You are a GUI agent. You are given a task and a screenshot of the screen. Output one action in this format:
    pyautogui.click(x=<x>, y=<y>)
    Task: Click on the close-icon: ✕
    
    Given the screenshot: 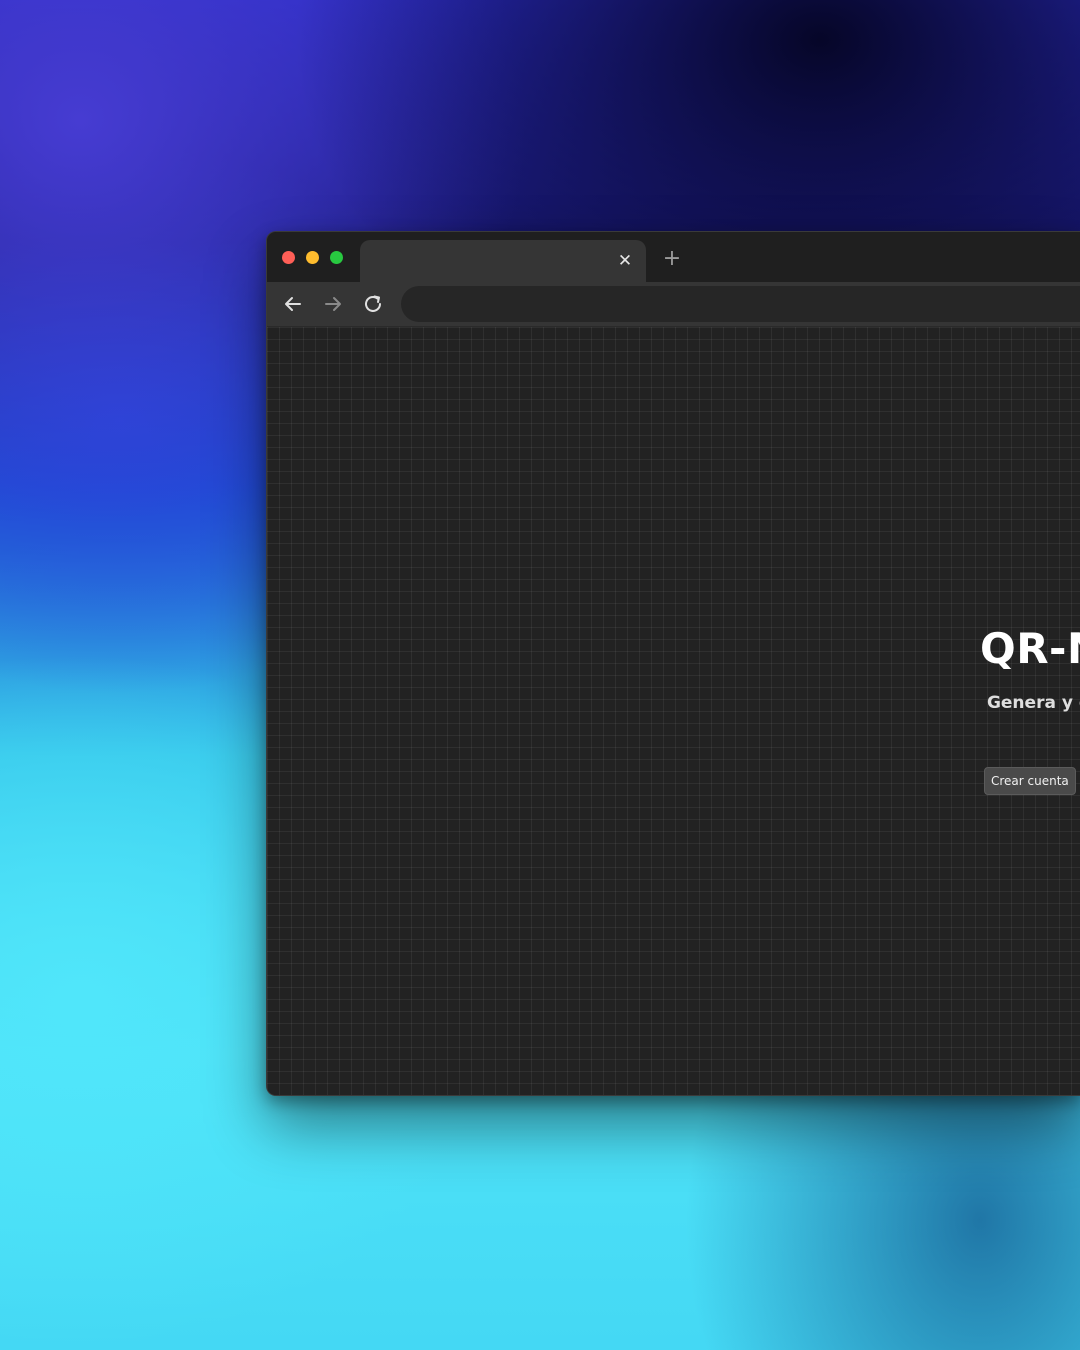 What is the action you would take?
    pyautogui.click(x=625, y=261)
    